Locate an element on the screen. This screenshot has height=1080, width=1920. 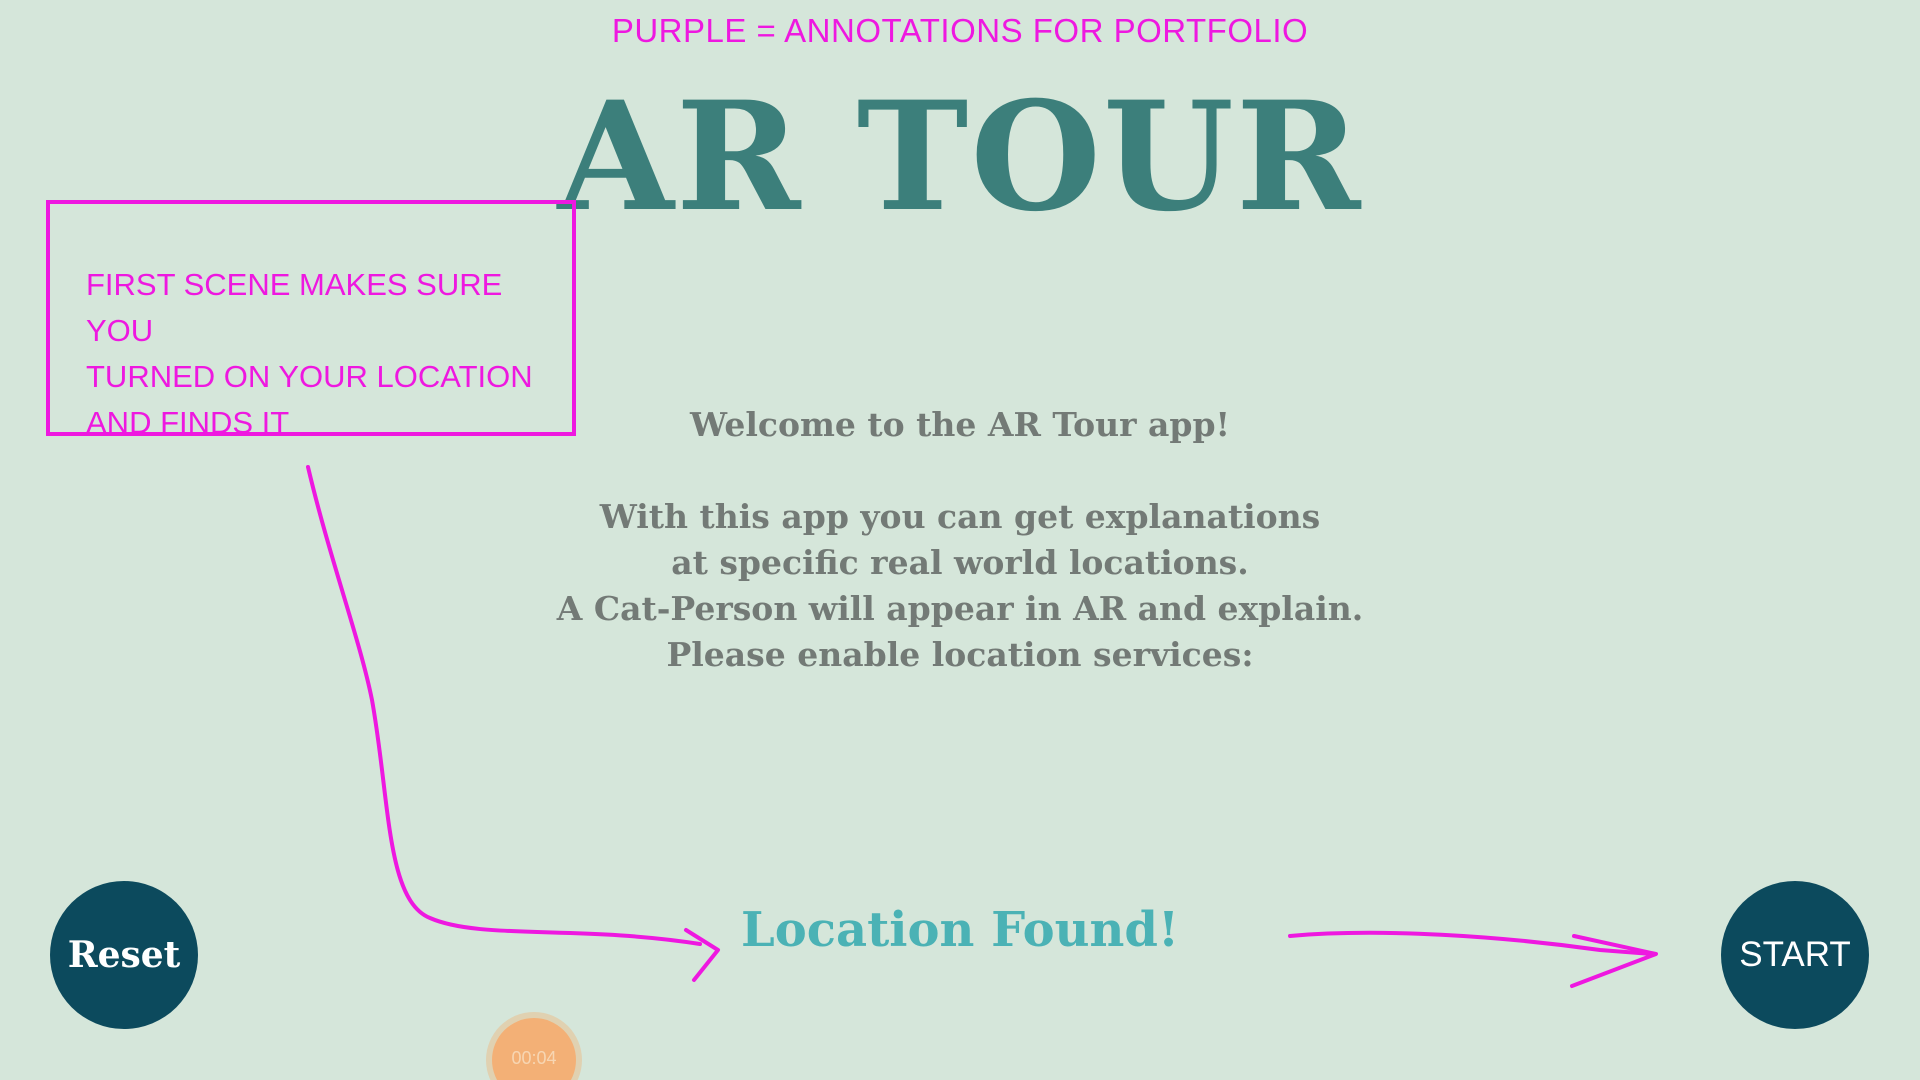
annotation-line: TURNED ON YOUR LOCATION is located at coordinates (309, 376).